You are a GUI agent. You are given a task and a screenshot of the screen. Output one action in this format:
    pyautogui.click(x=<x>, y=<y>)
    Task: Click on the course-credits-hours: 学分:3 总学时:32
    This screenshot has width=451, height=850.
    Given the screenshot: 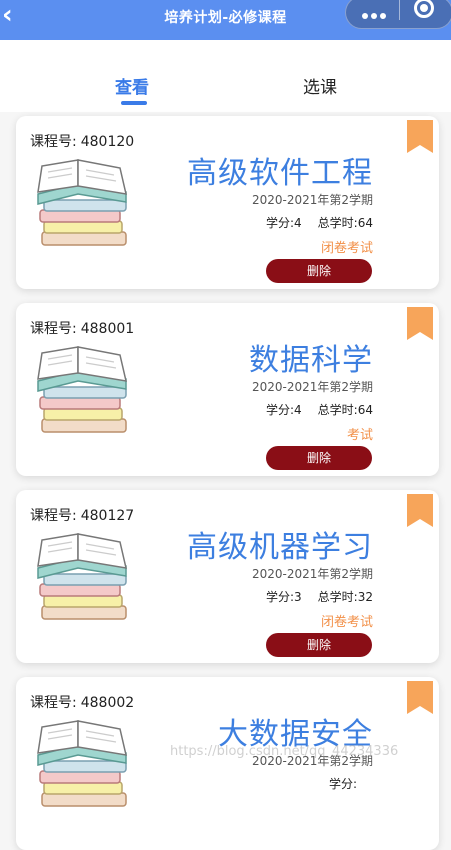 What is the action you would take?
    pyautogui.click(x=319, y=596)
    